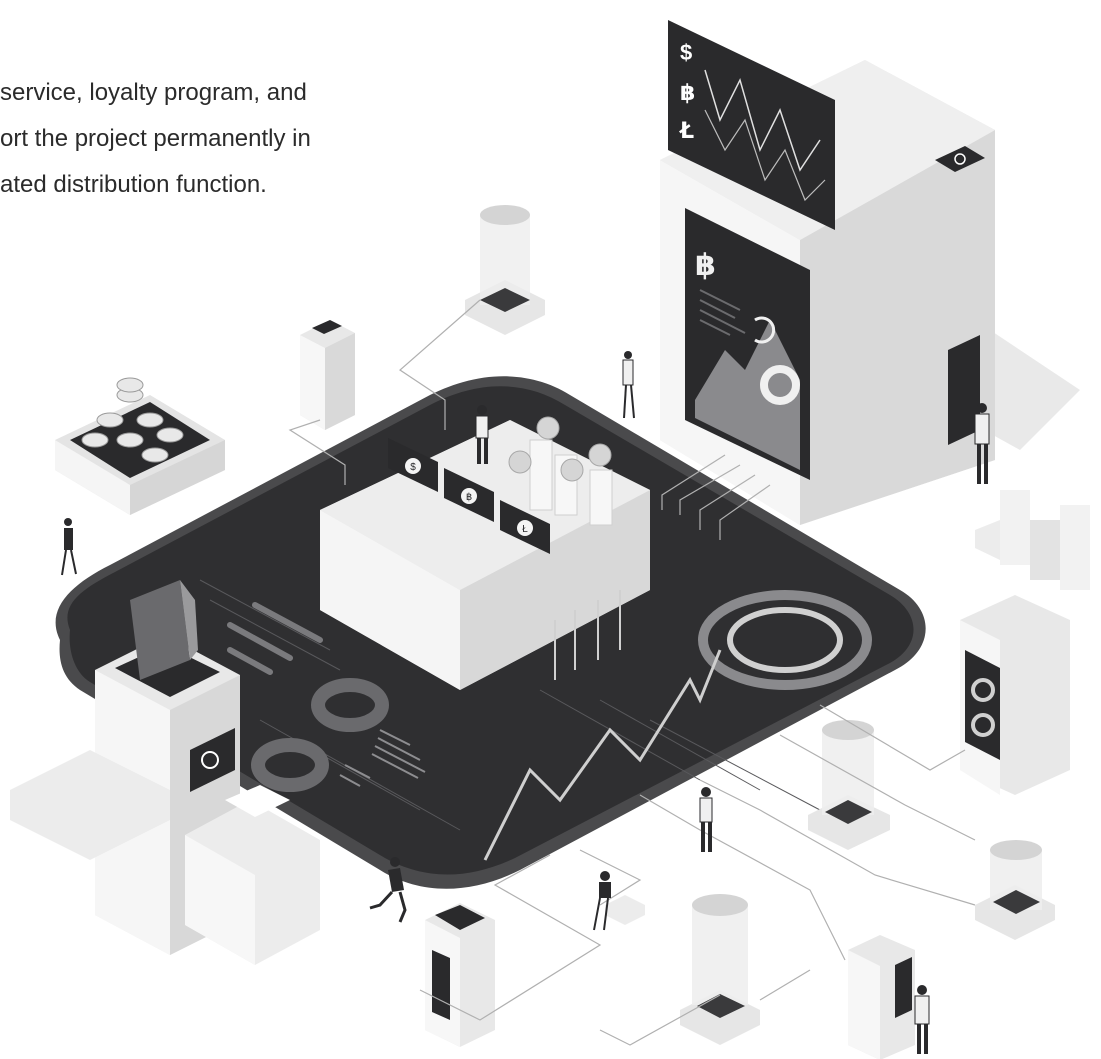  Describe the element at coordinates (602, 901) in the screenshot. I see `person-sitting` at that location.